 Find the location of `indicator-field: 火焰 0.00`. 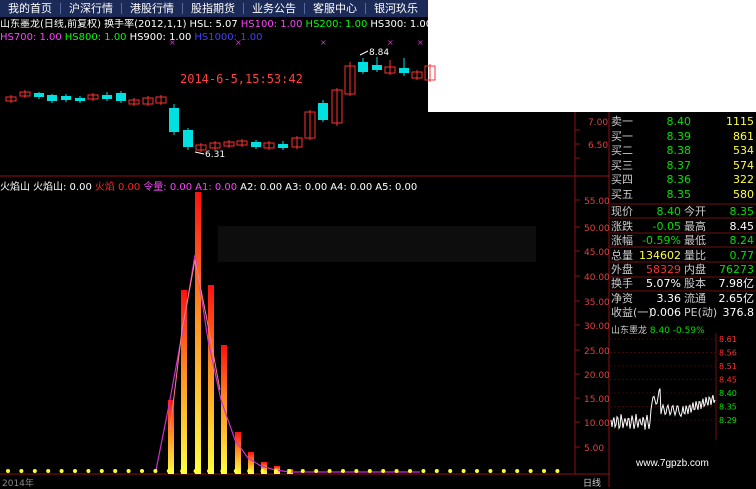

indicator-field: 火焰 0.00 is located at coordinates (117, 187).